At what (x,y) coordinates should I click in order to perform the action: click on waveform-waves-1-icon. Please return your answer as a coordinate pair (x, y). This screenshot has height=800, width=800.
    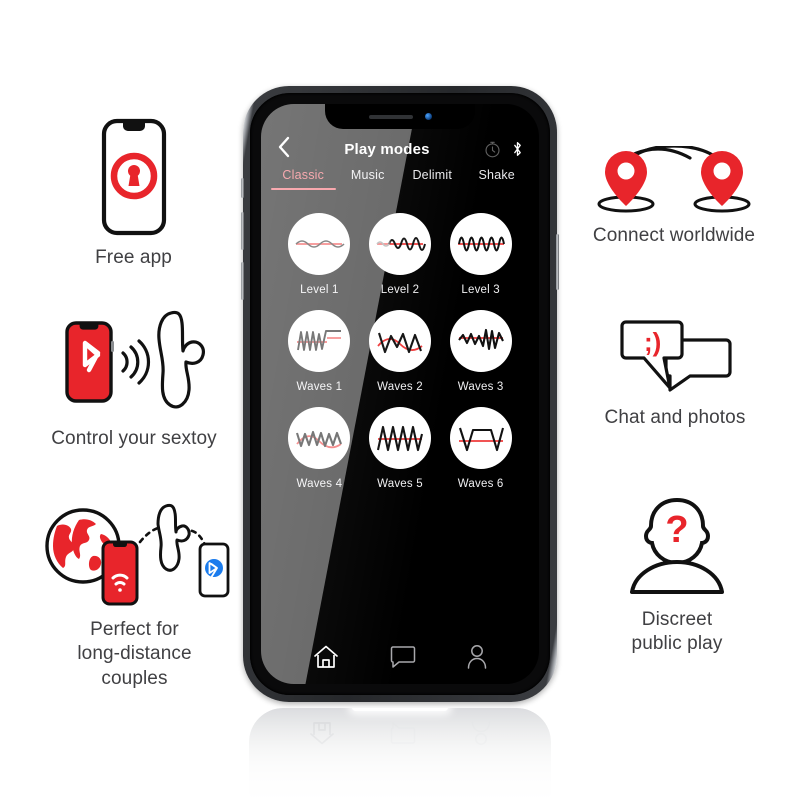
    Looking at the image, I should click on (319, 341).